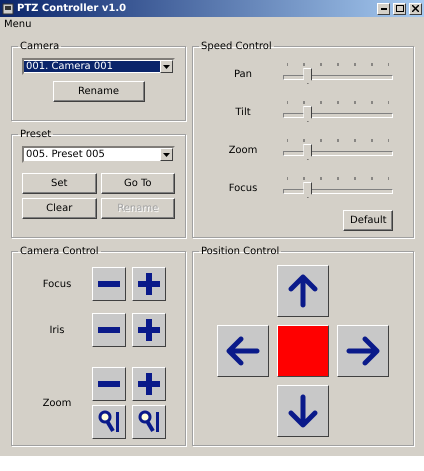 The width and height of the screenshot is (424, 471). Describe the element at coordinates (303, 351) in the screenshot. I see `stop-button` at that location.